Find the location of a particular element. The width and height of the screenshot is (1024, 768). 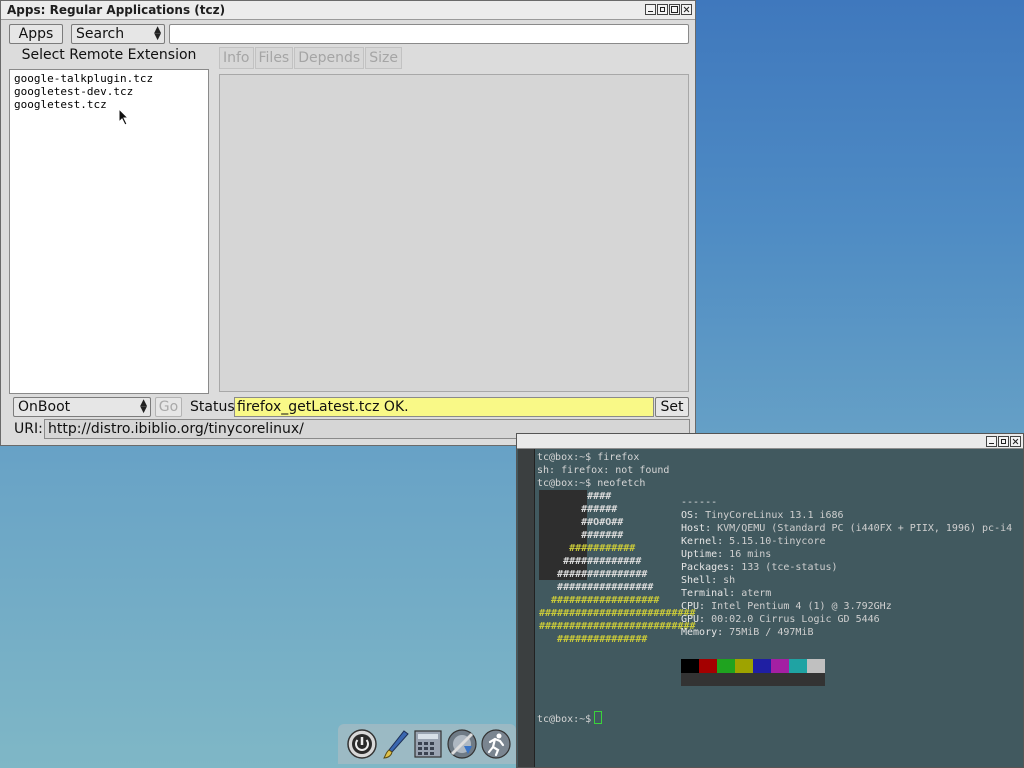

info-value: 00:02.0 Cirrus Logic GD 5446 is located at coordinates (795, 619).